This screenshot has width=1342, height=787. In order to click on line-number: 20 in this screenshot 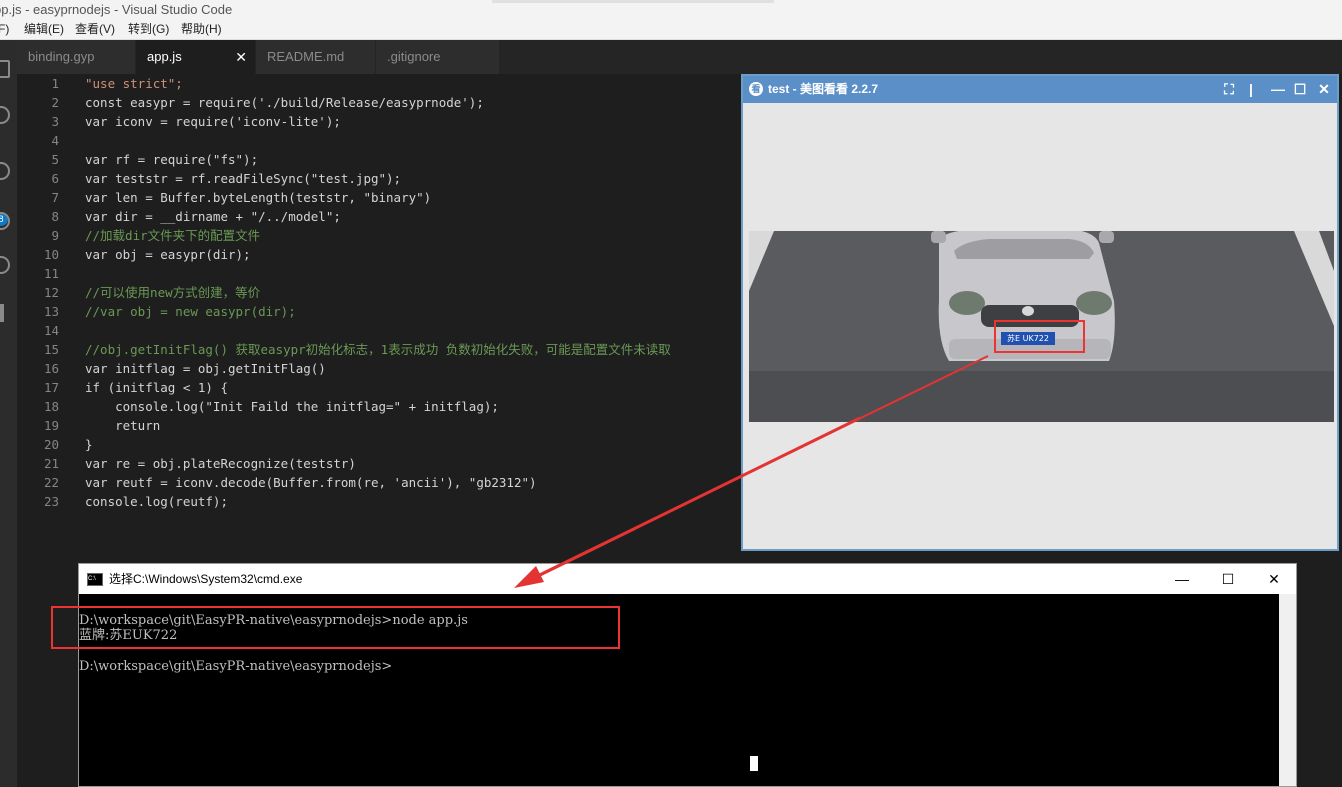, I will do `click(51, 444)`.